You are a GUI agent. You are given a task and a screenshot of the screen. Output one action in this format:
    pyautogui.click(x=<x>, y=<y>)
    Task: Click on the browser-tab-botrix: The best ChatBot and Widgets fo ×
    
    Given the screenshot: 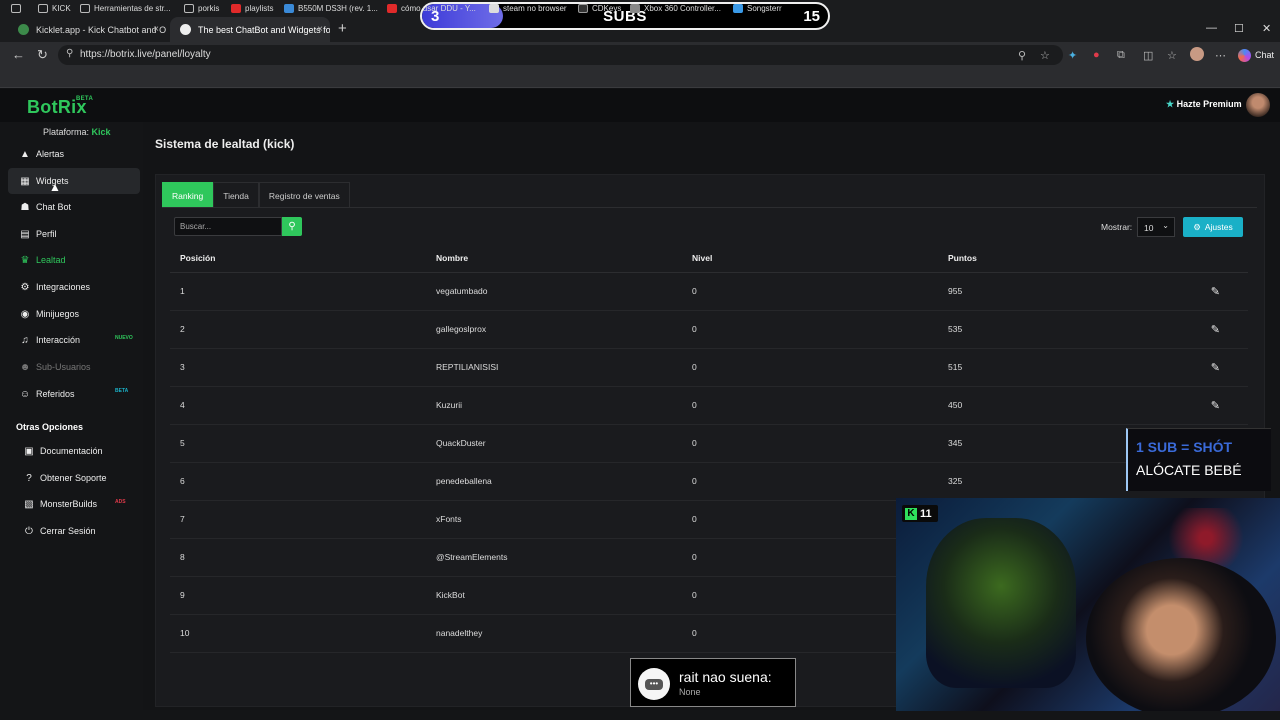 What is the action you would take?
    pyautogui.click(x=250, y=29)
    